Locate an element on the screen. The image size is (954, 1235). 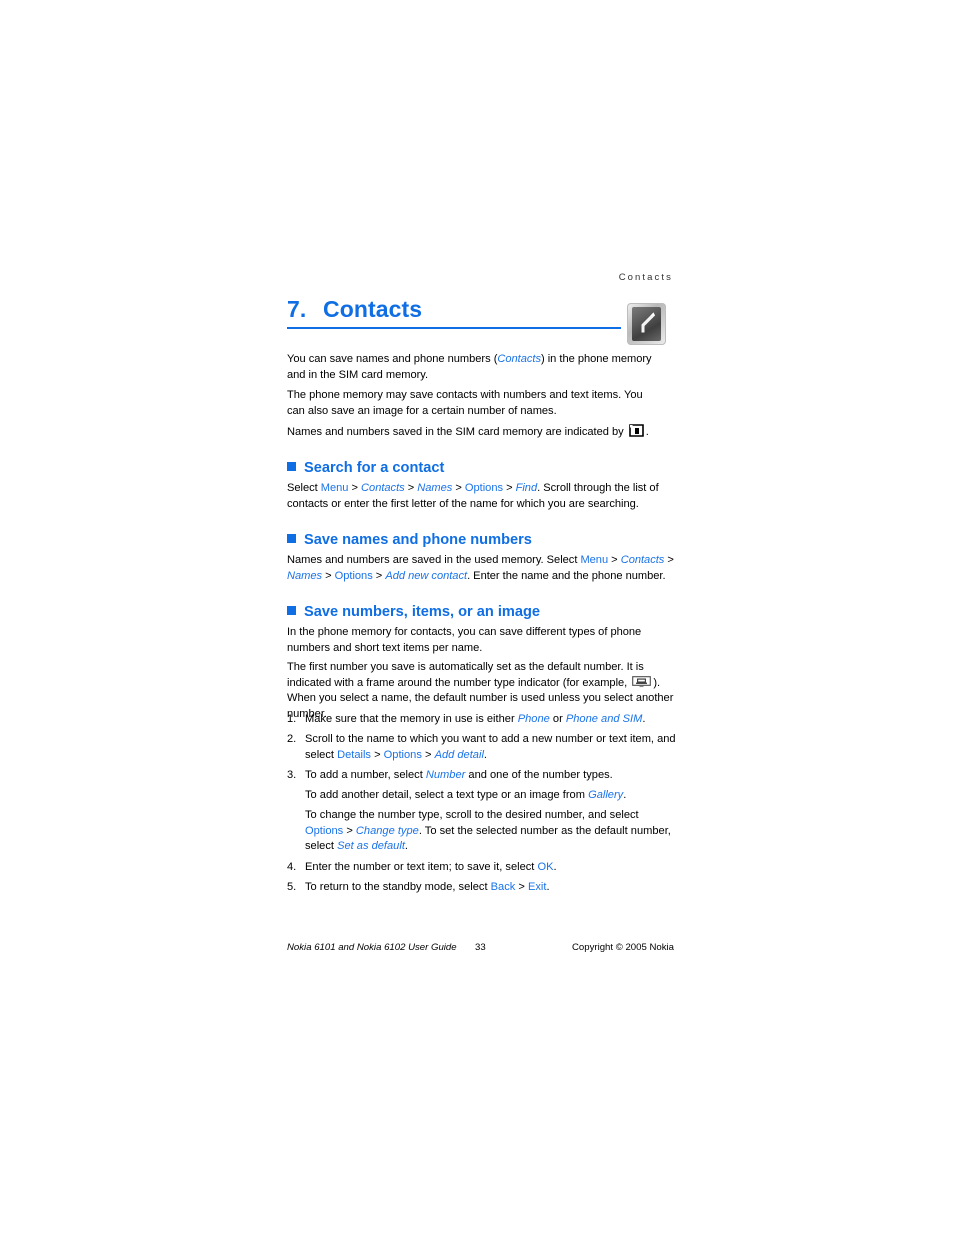
running-header: Contacts is located at coordinates (645, 277).